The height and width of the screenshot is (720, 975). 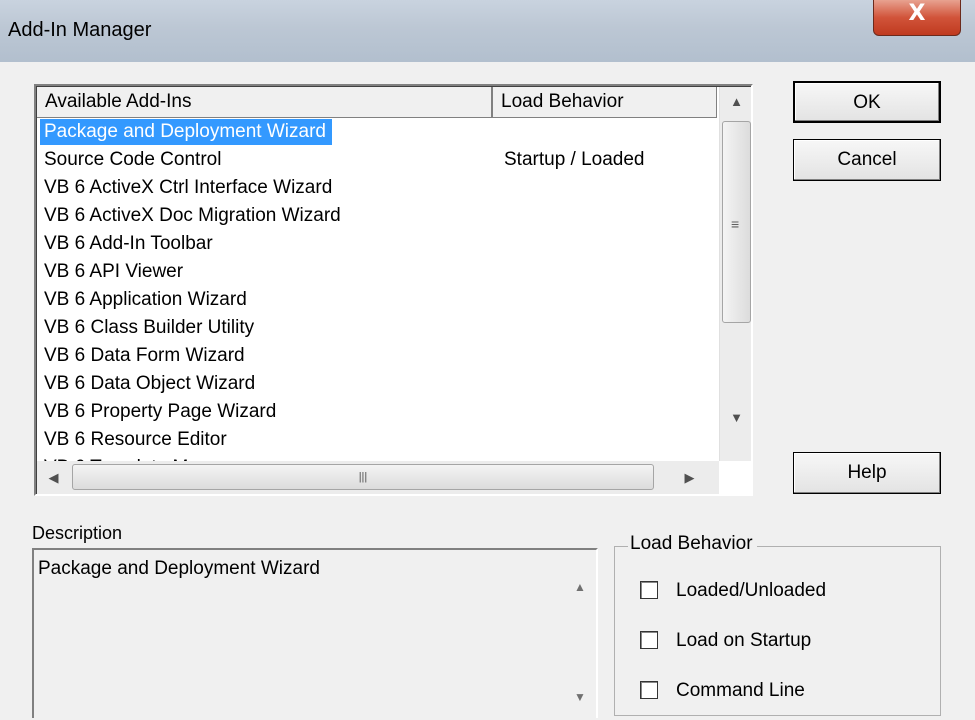 I want to click on description-scrollbar: ▲ ▼, so click(x=580, y=635).